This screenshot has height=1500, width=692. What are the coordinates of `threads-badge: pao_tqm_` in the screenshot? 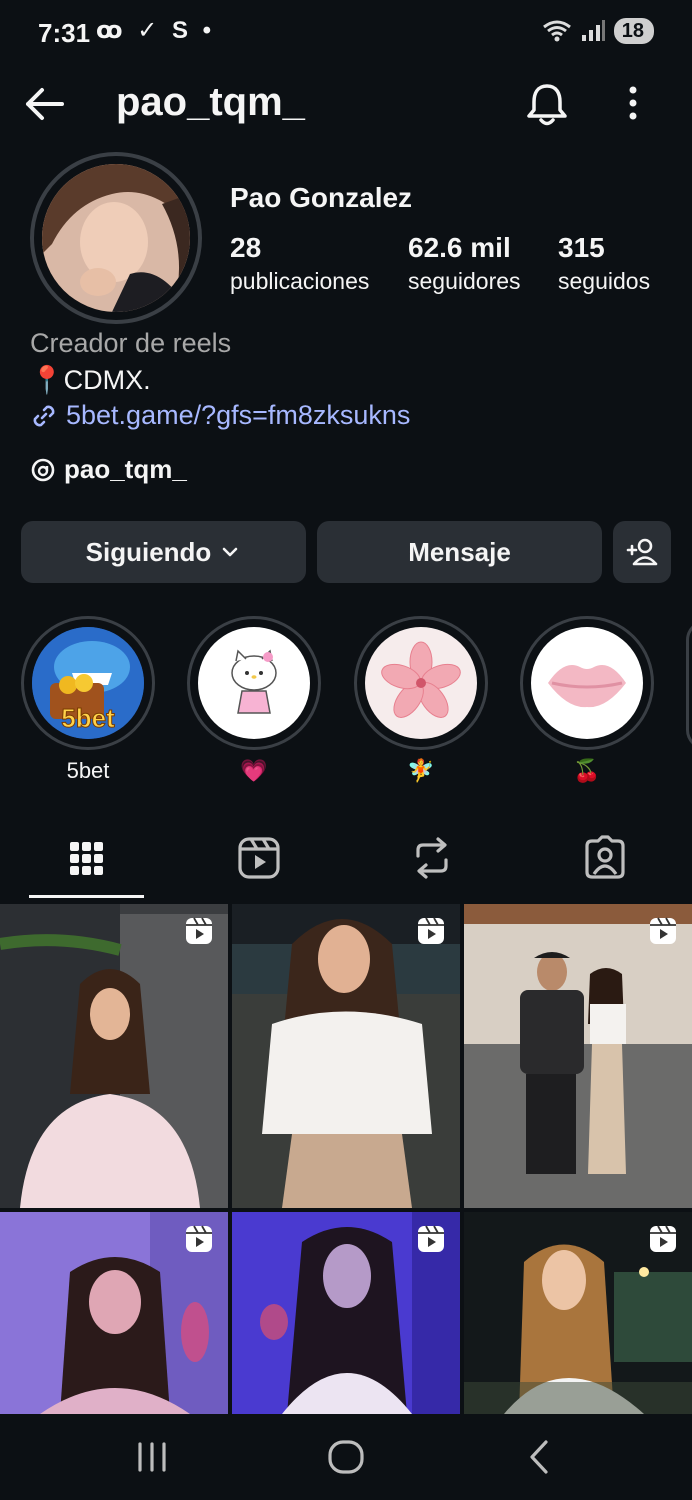 It's located at (108, 469).